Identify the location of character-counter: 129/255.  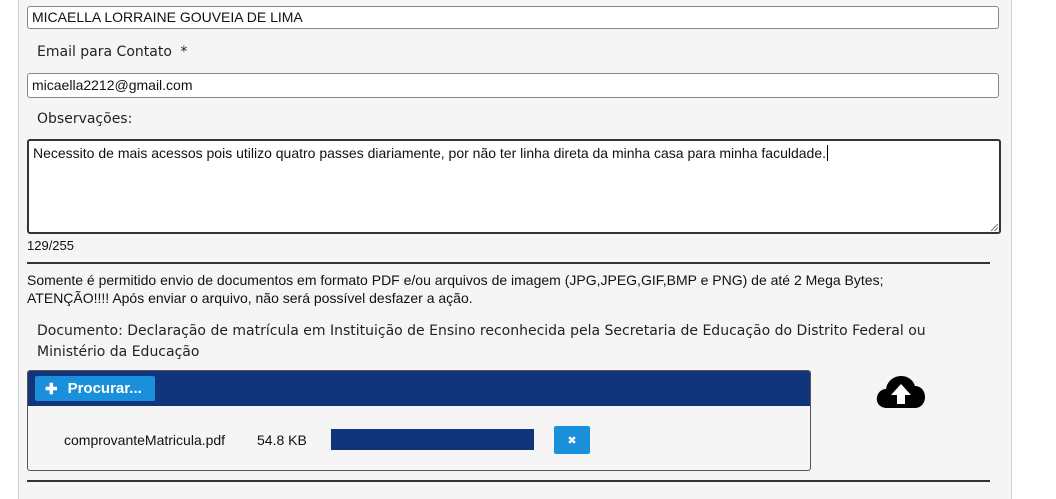
(50, 245).